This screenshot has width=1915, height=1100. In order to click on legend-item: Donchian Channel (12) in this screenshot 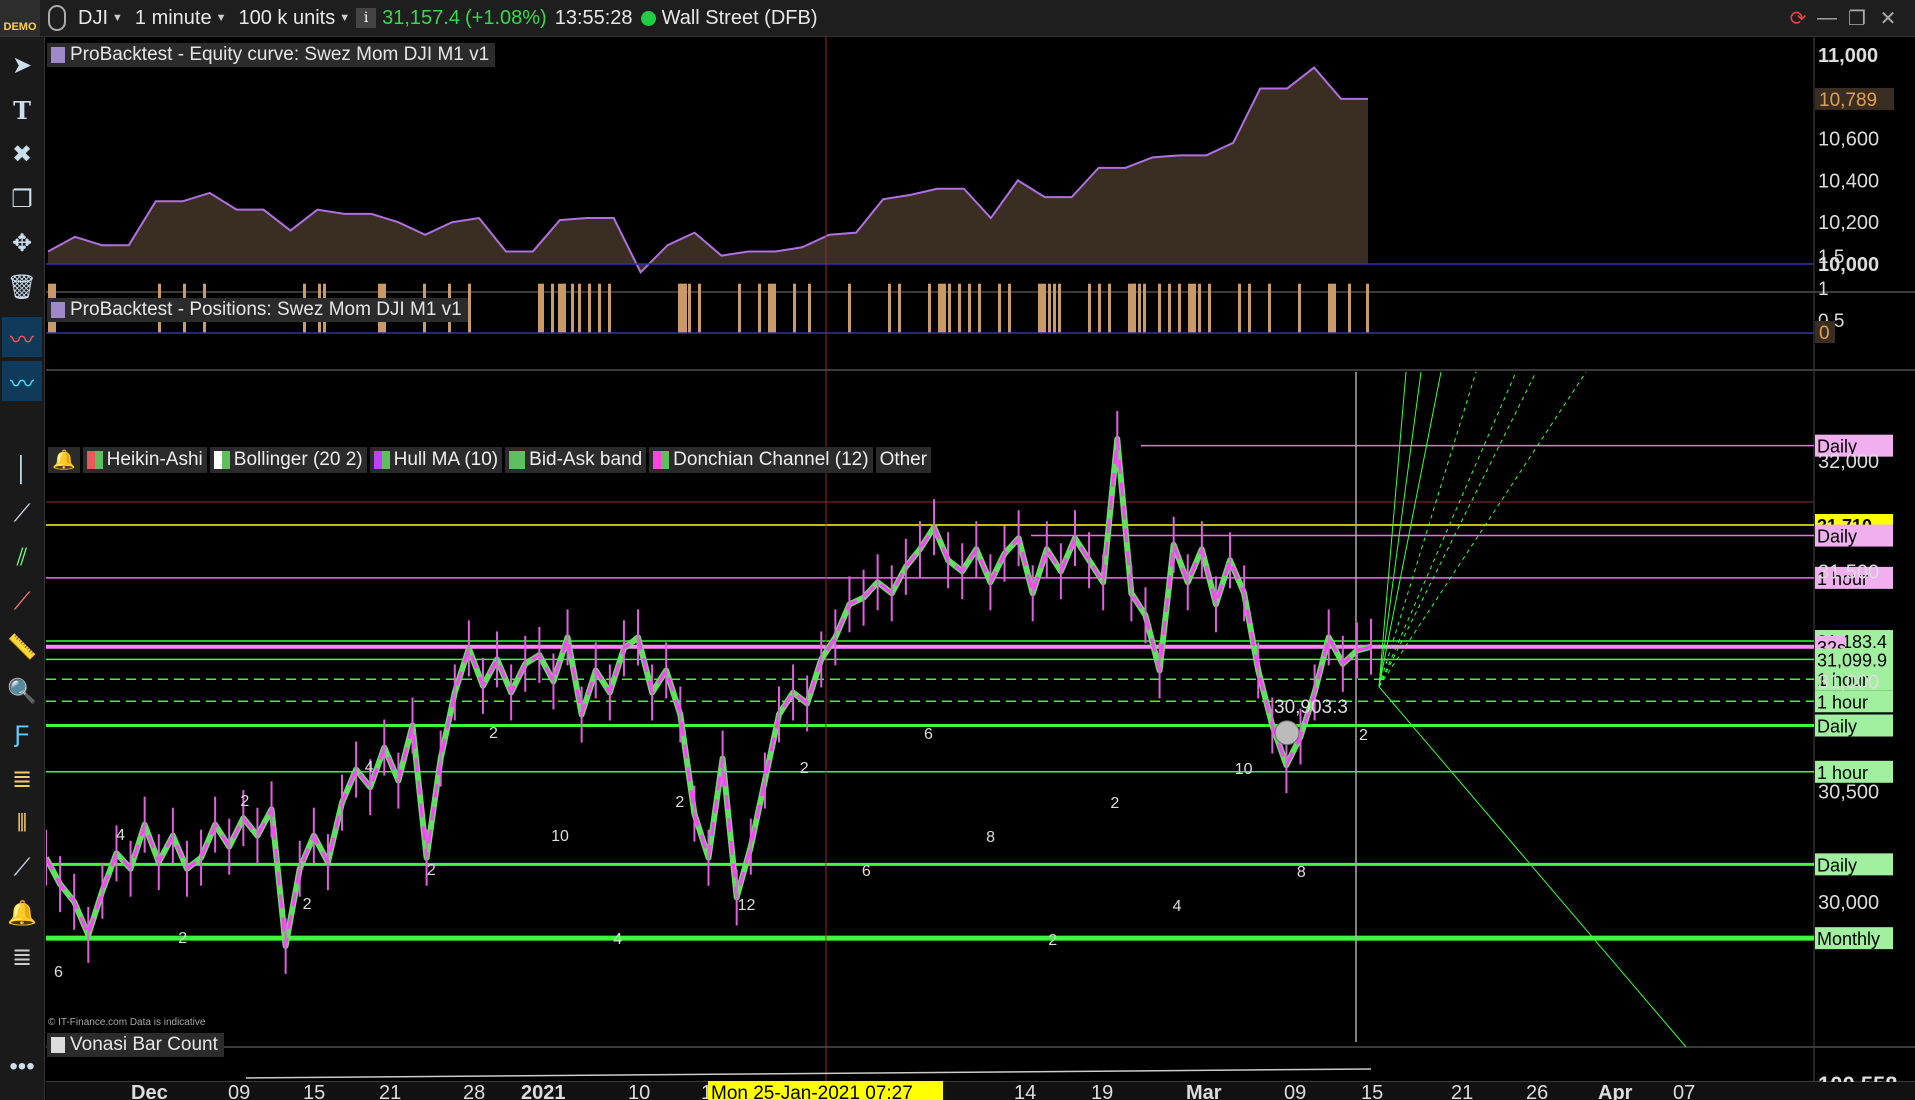, I will do `click(761, 460)`.